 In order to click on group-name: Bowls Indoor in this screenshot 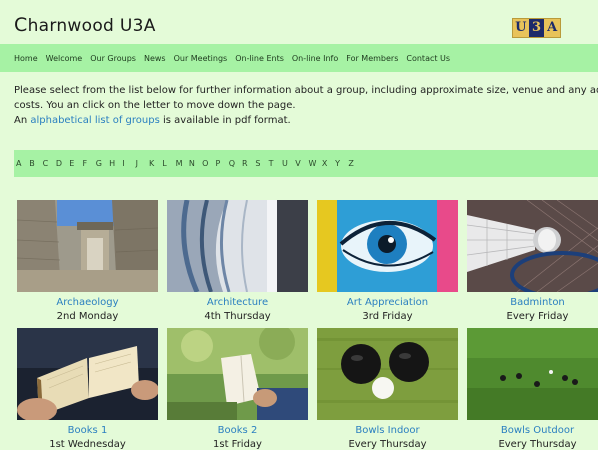, I will do `click(387, 430)`.